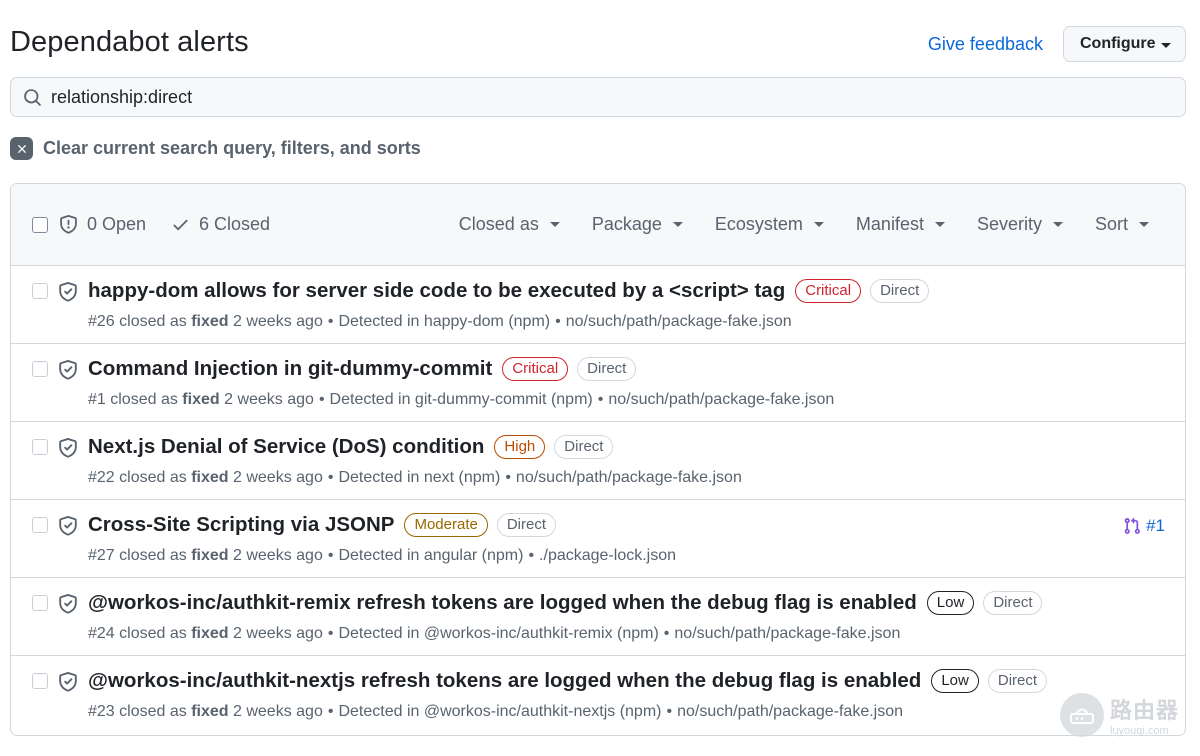 The width and height of the screenshot is (1200, 756). I want to click on filter-label: Severity, so click(1009, 224).